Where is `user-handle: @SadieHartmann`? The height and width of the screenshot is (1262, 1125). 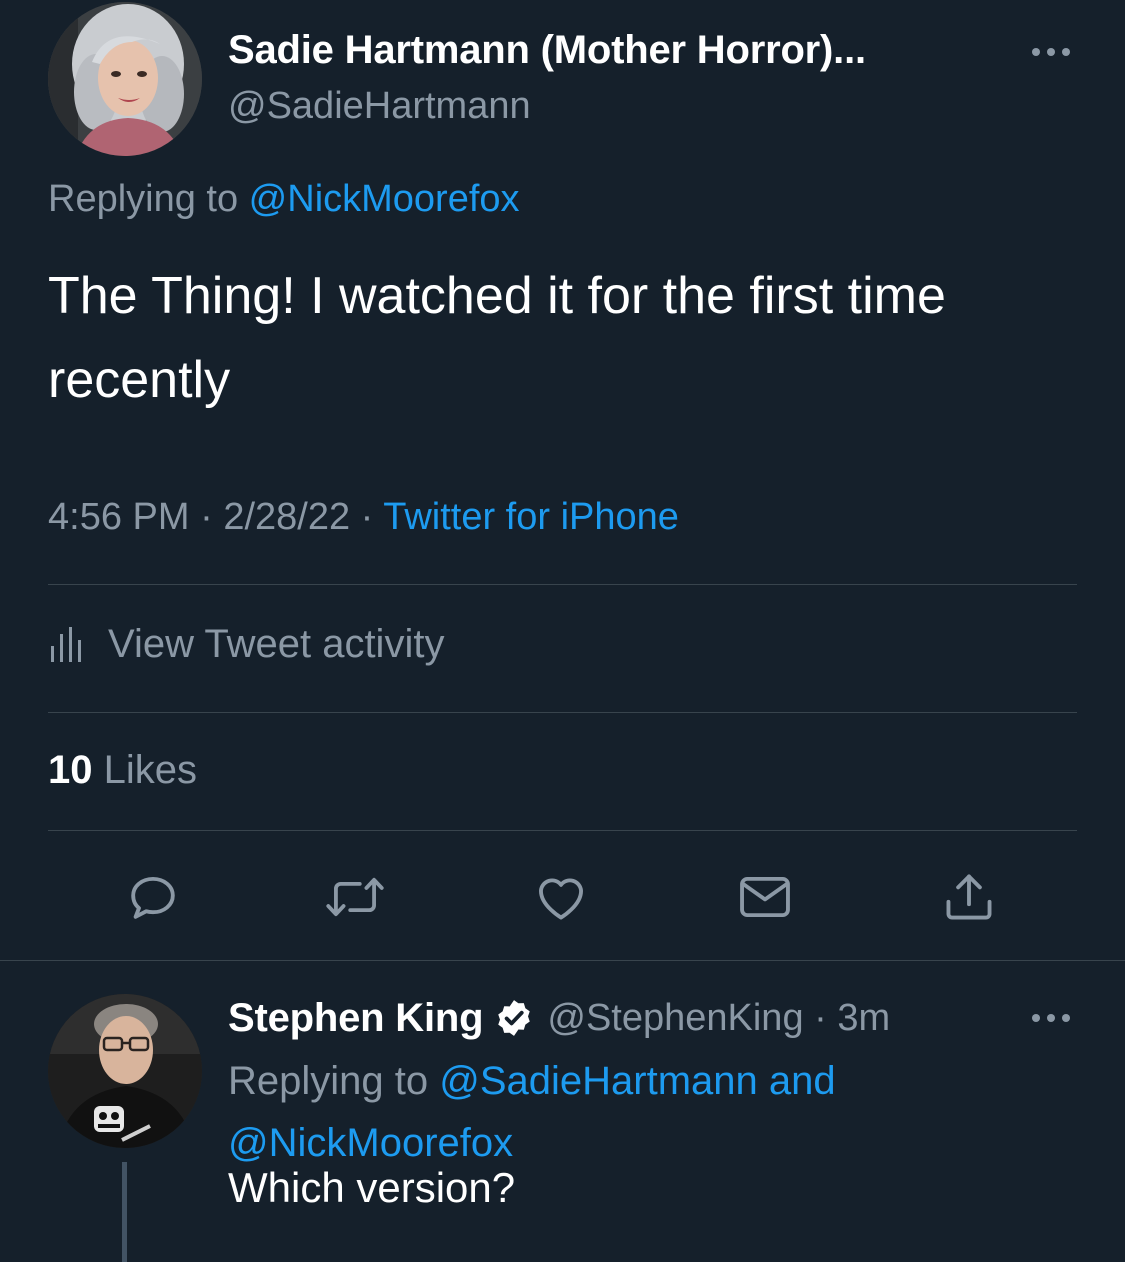
user-handle: @SadieHartmann is located at coordinates (379, 106).